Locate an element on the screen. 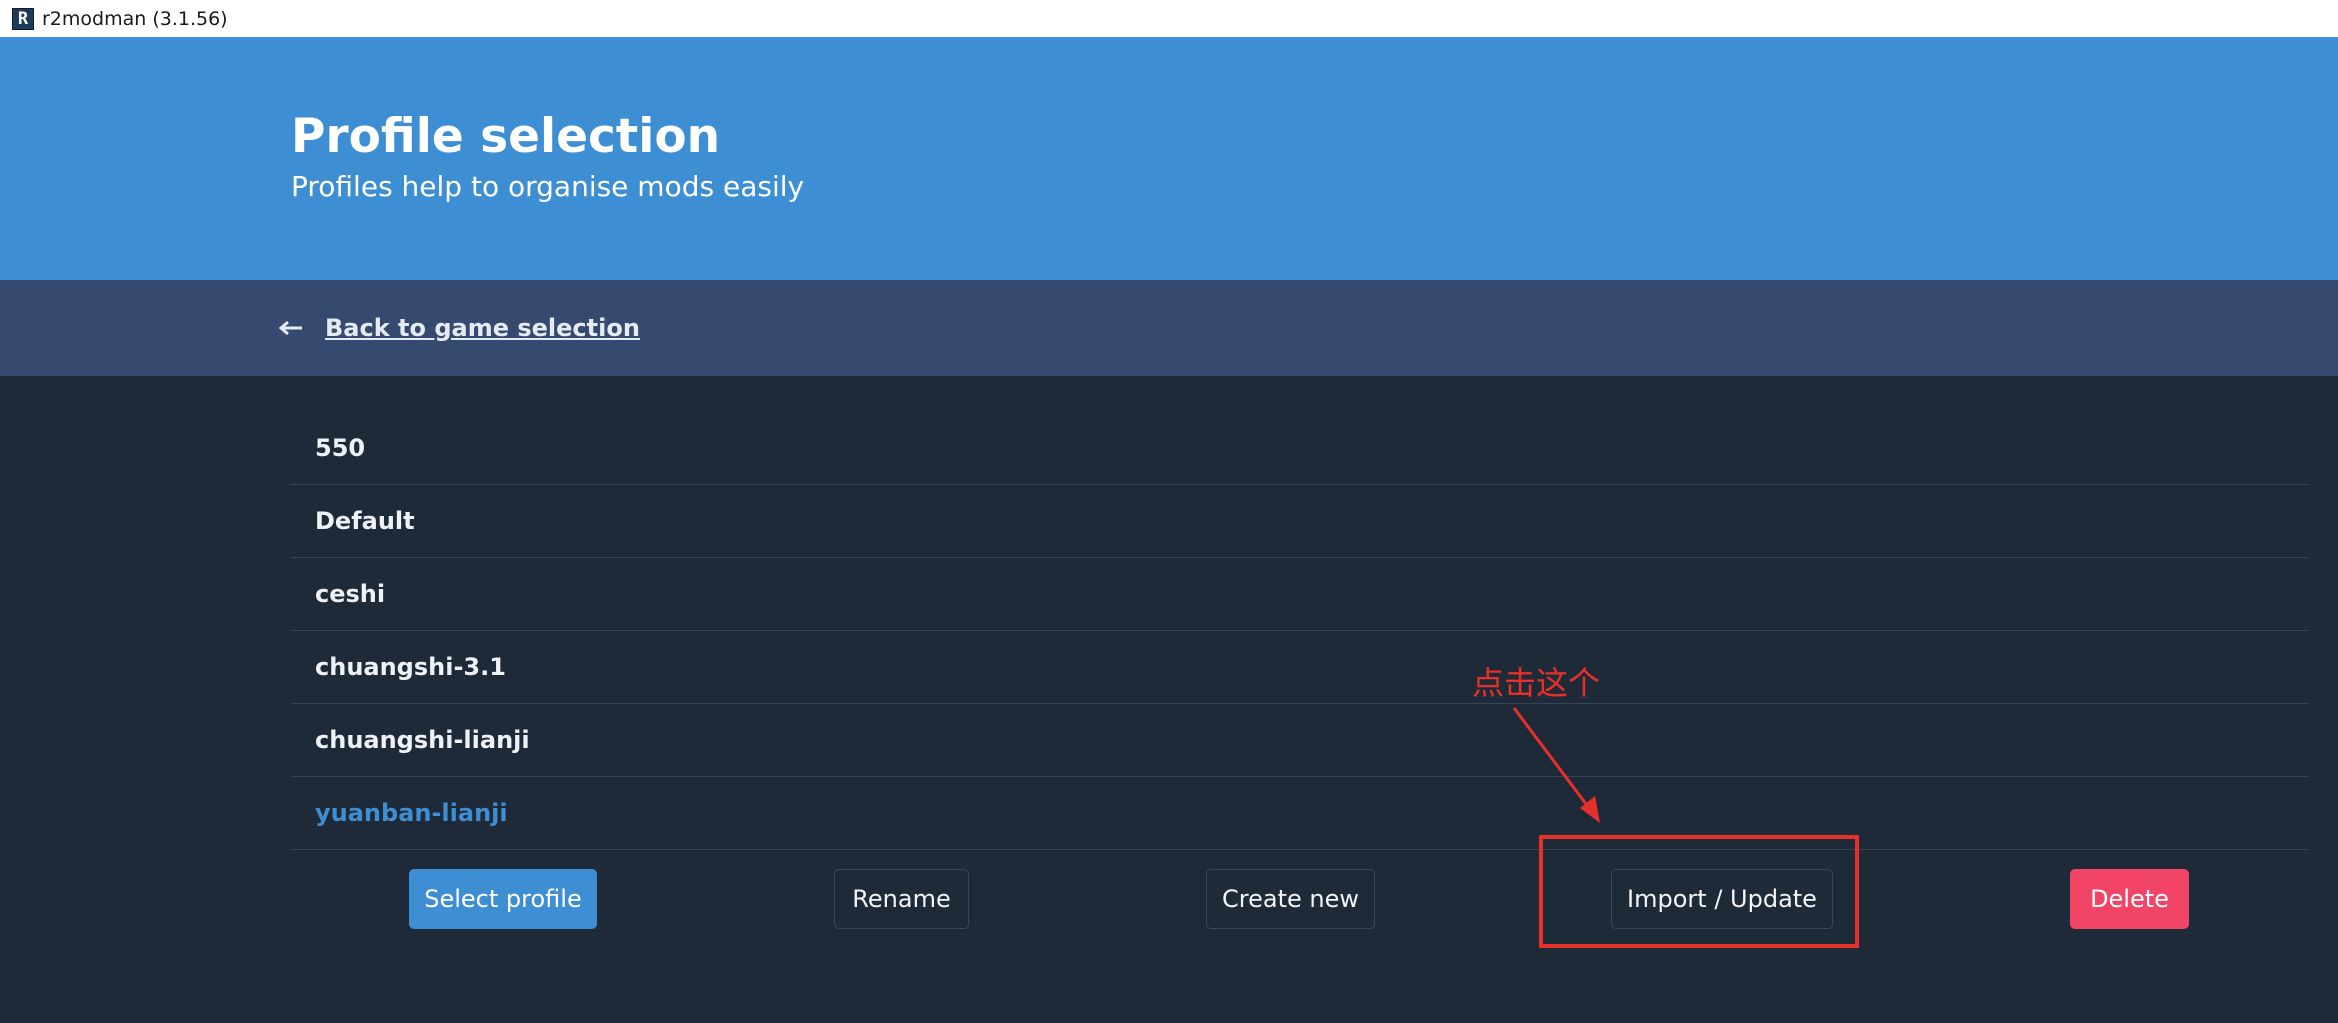 The image size is (2338, 1023). annotation-arrow-icon is located at coordinates (1556, 765).